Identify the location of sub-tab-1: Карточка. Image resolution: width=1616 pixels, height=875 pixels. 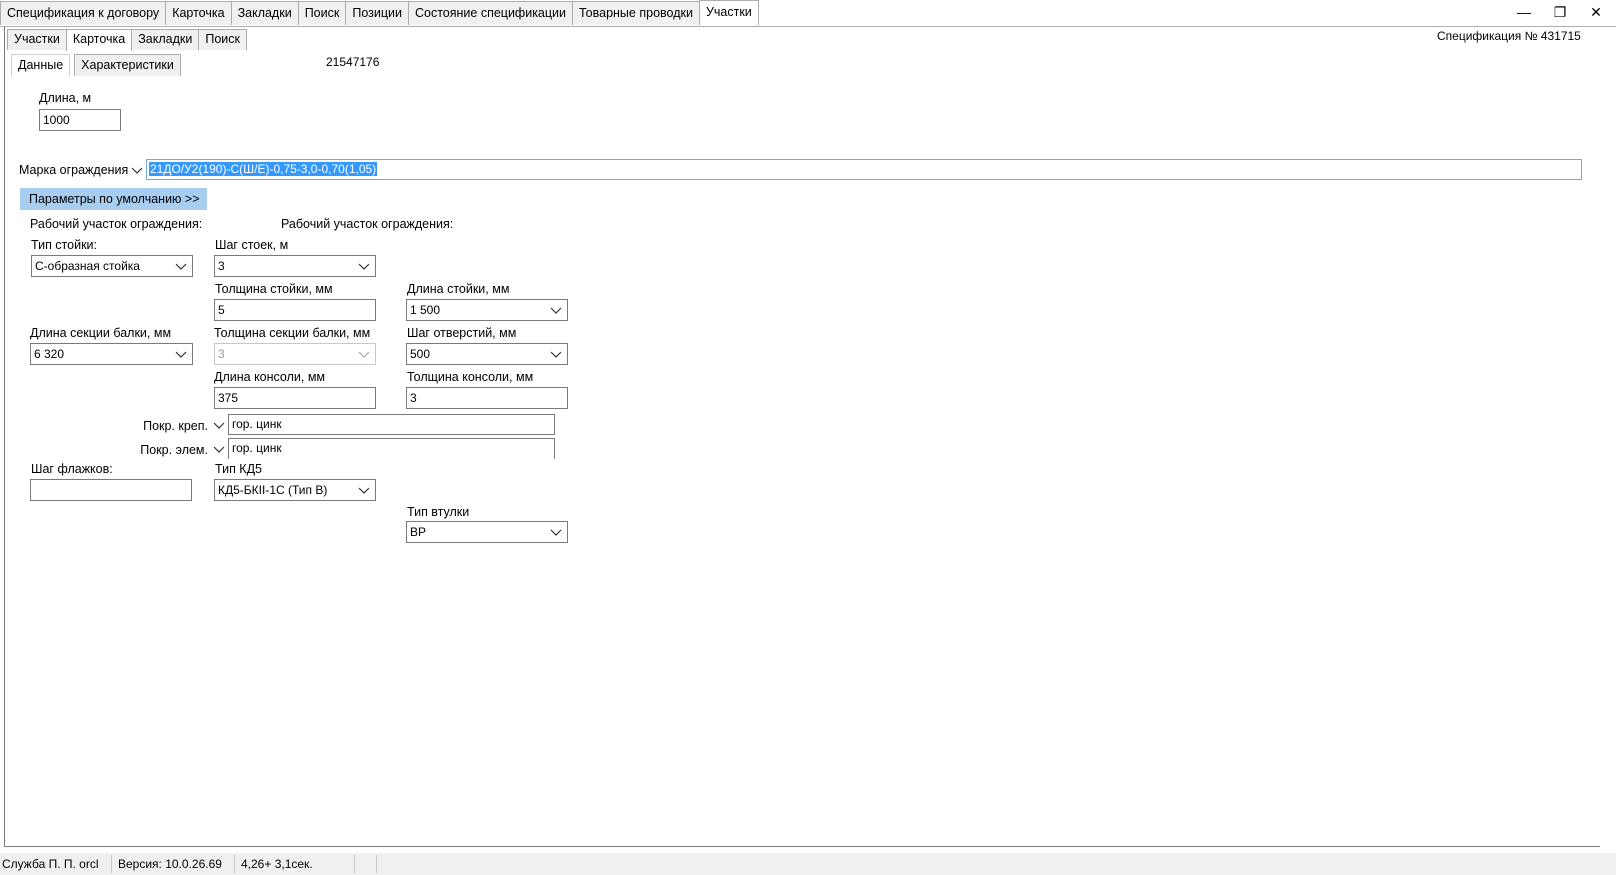
(99, 40).